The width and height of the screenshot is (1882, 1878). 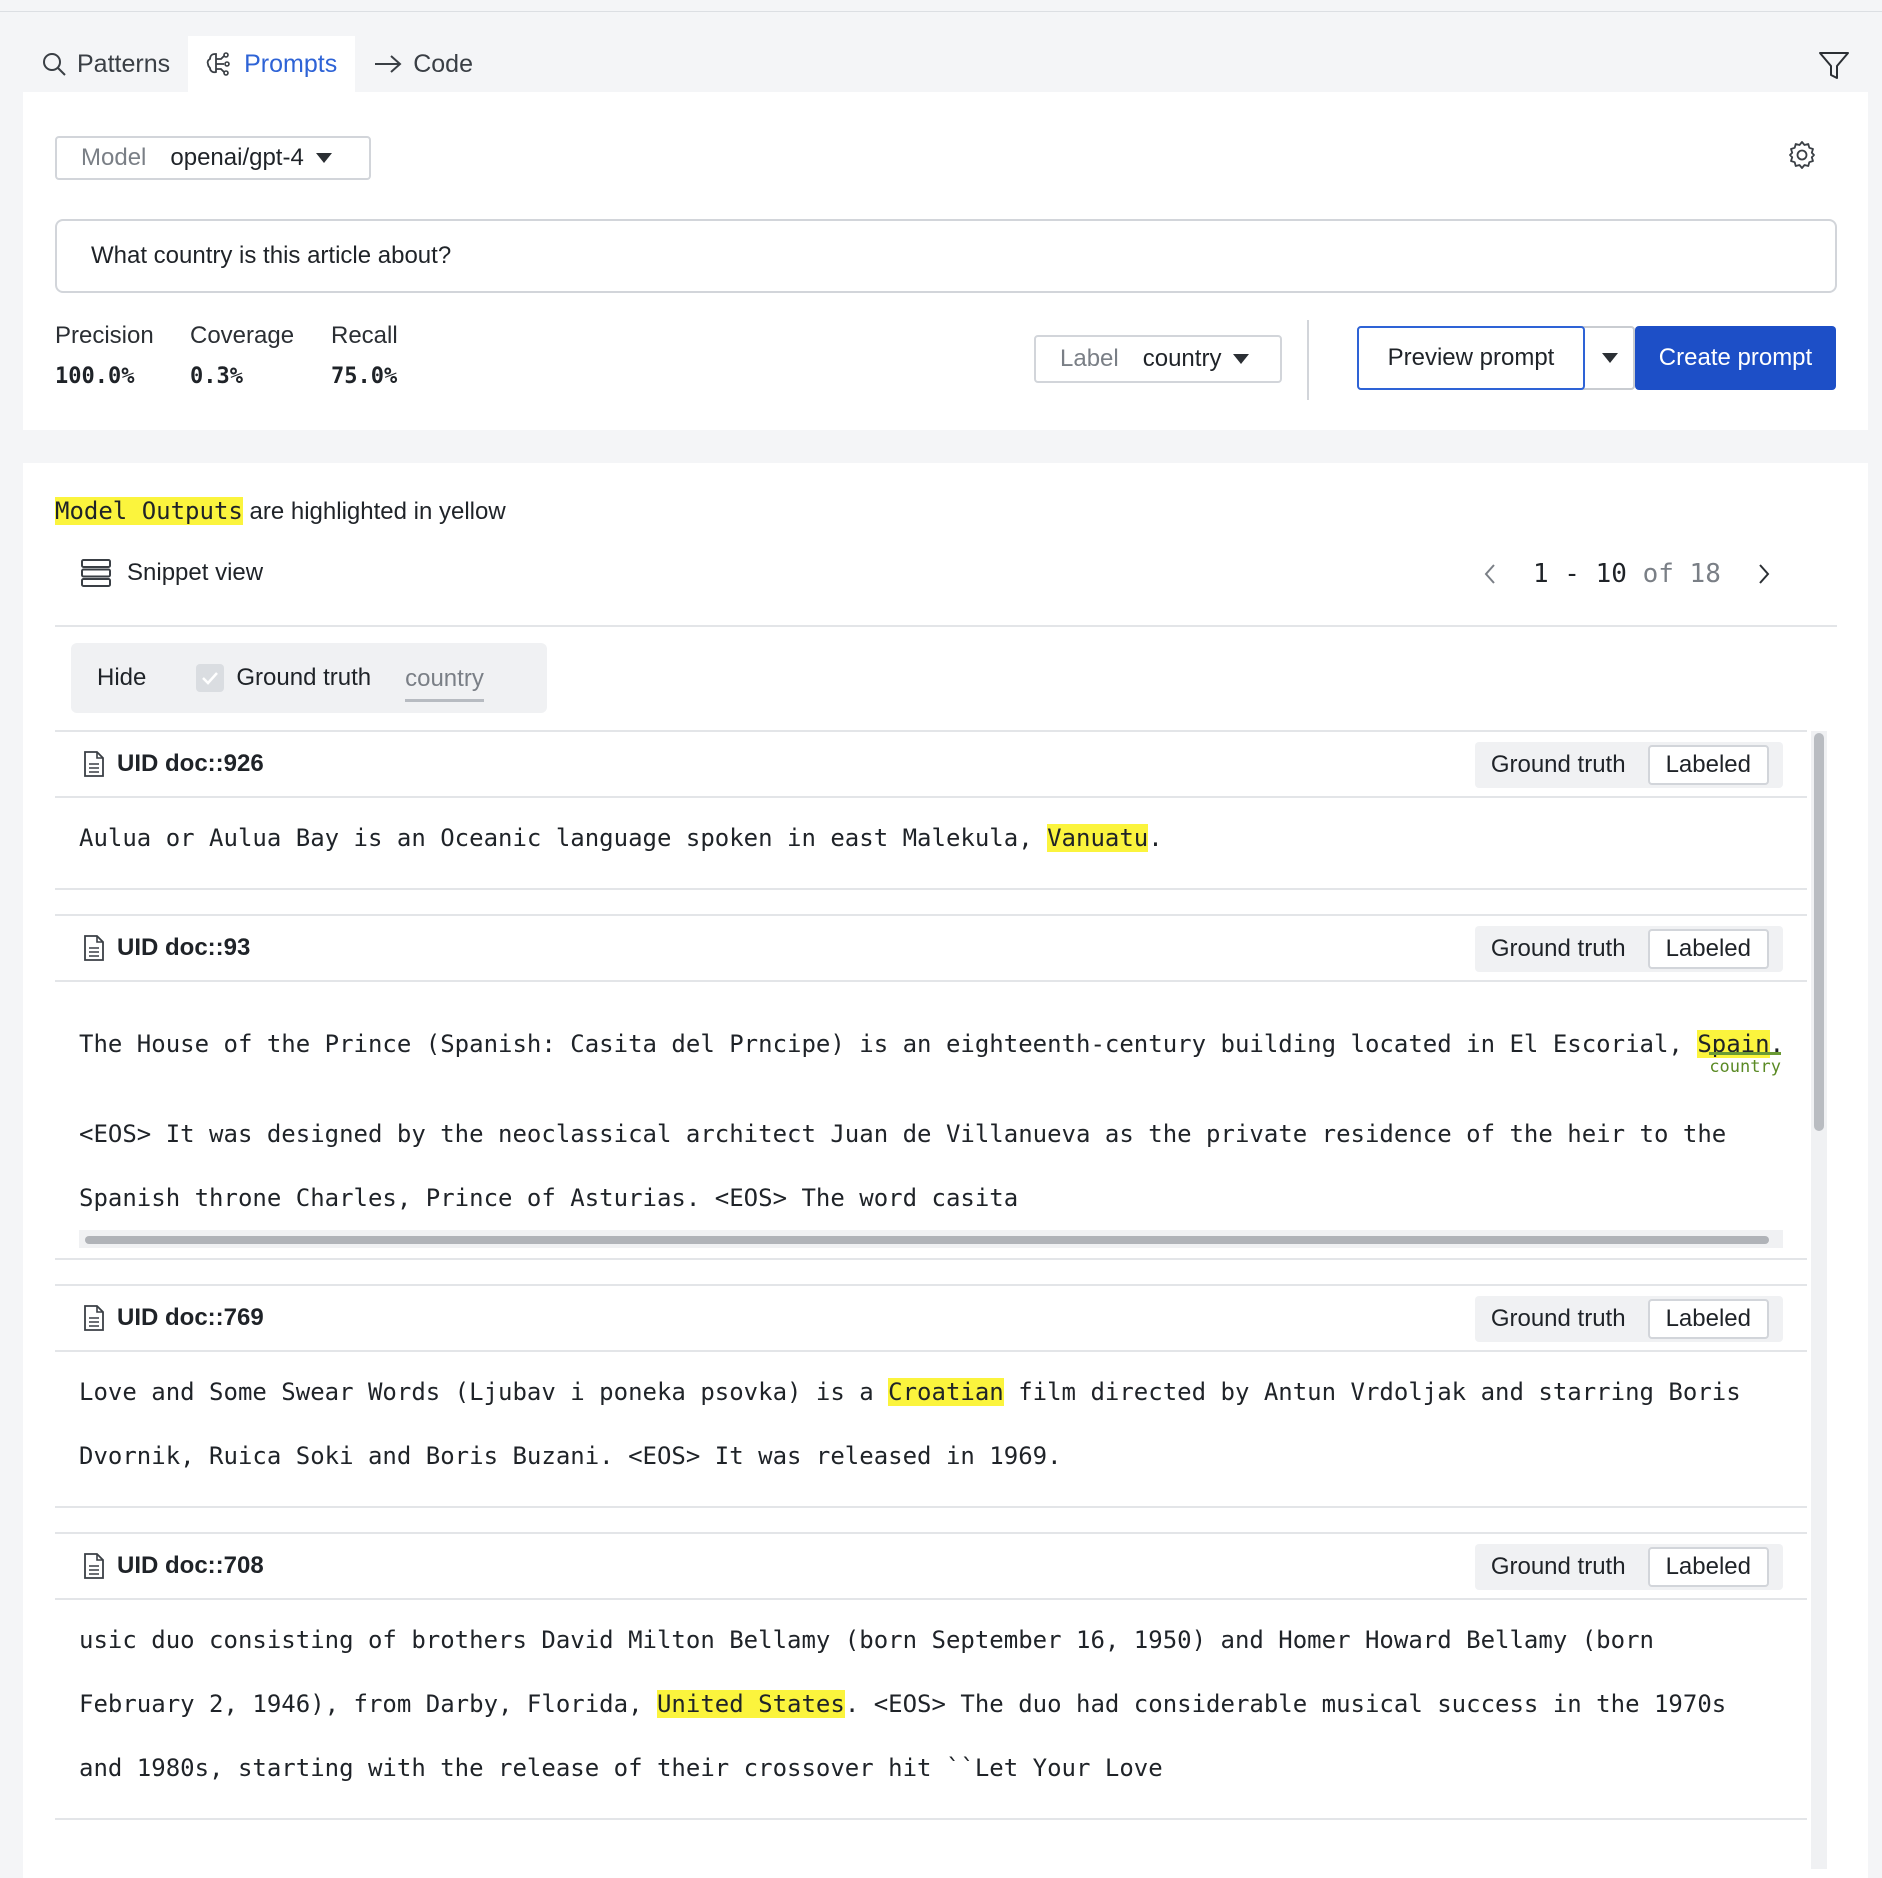 What do you see at coordinates (1681, 574) in the screenshot?
I see `page-total: of 18` at bounding box center [1681, 574].